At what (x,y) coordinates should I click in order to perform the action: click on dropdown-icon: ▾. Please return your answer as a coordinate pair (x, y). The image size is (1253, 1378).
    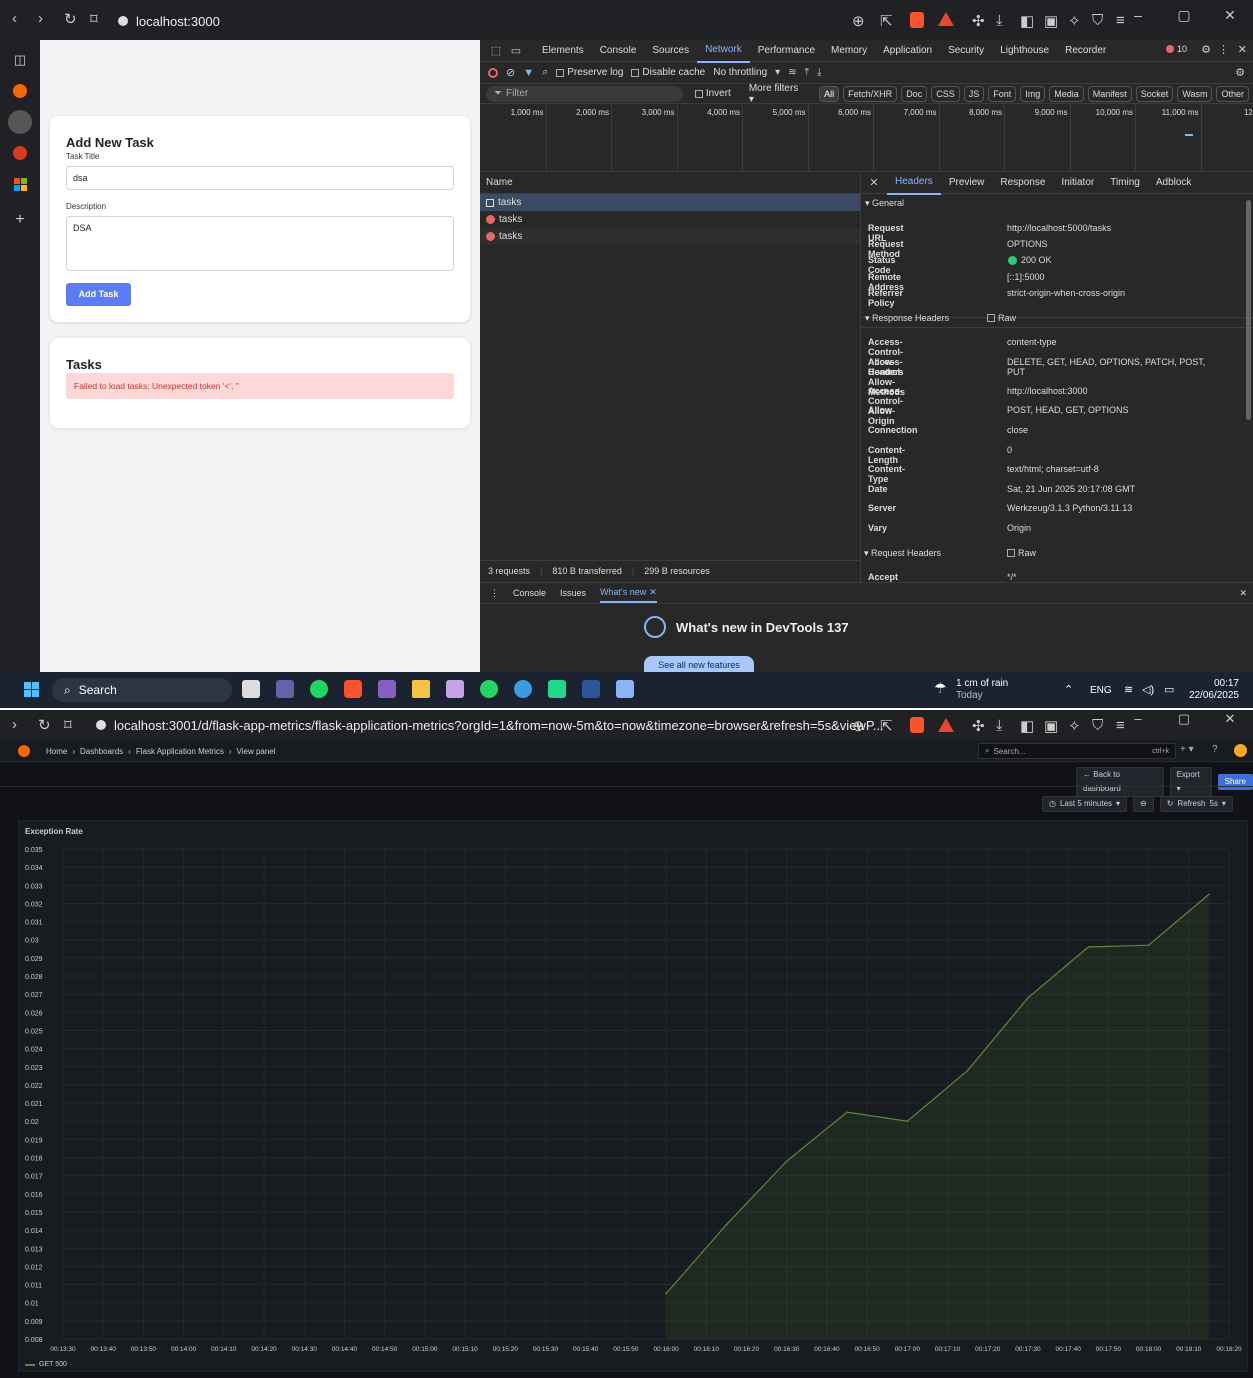
    Looking at the image, I should click on (777, 72).